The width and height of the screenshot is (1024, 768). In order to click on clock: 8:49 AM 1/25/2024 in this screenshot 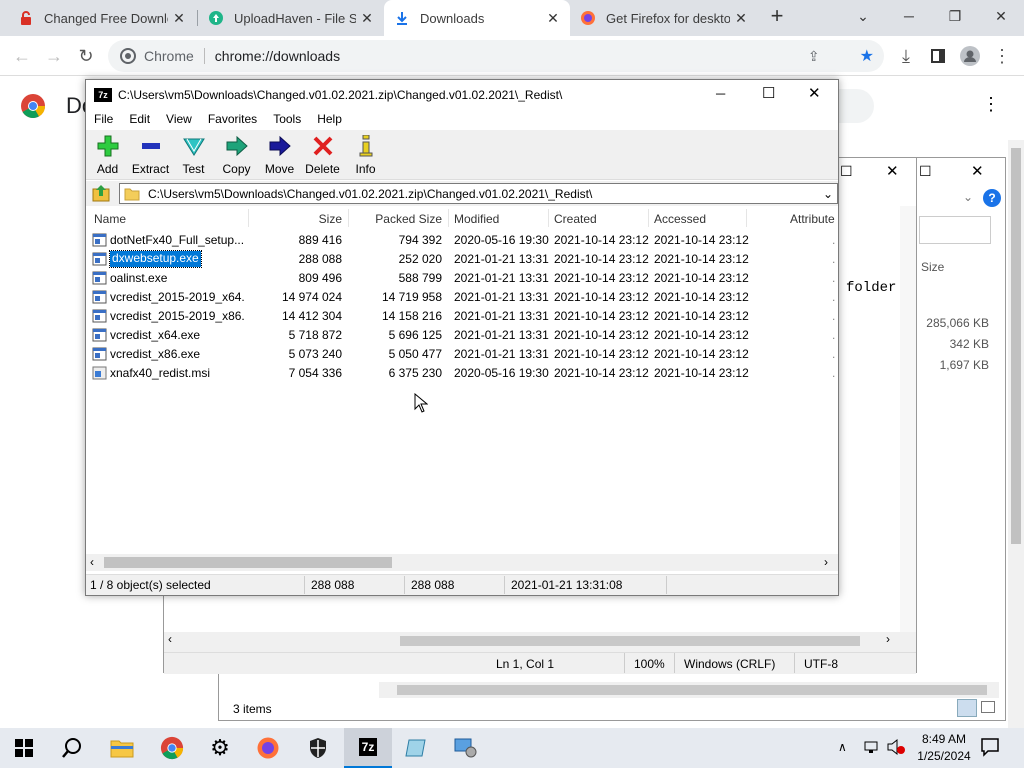, I will do `click(944, 747)`.